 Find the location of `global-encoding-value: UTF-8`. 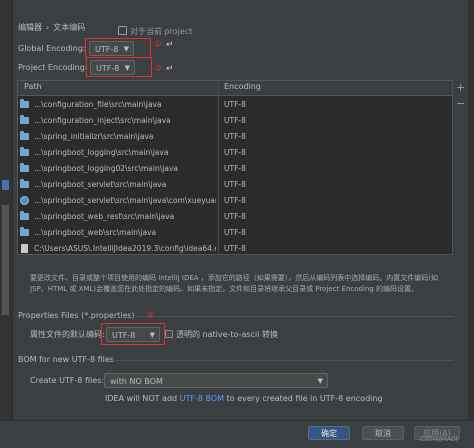

global-encoding-value: UTF-8 is located at coordinates (107, 49).